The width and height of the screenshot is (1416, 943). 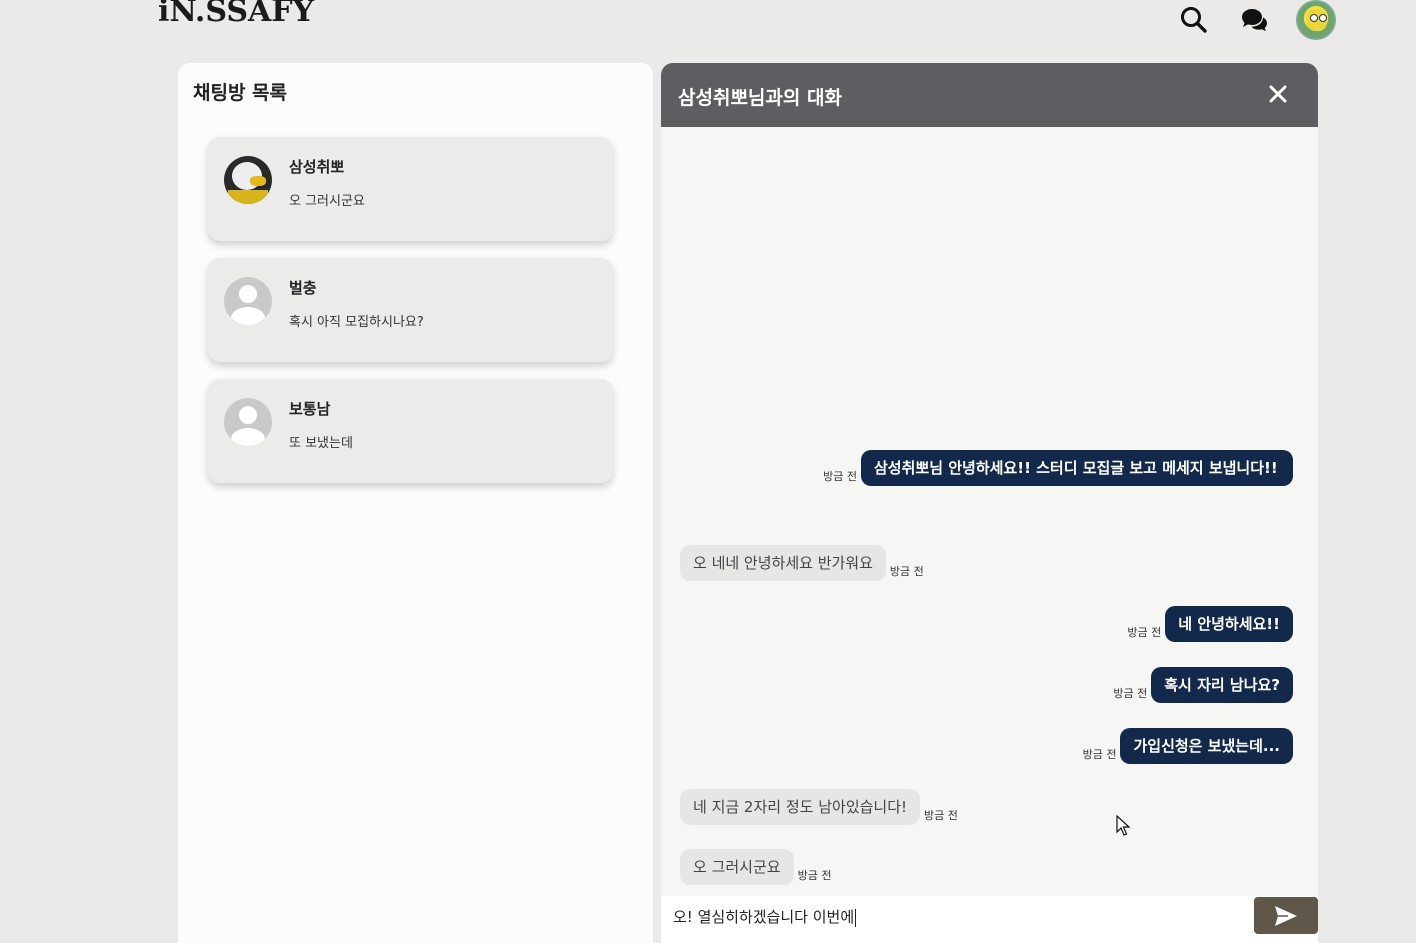 I want to click on message-bubble-theirs: 오 네네 안녕하세요 반가워요, so click(x=783, y=563).